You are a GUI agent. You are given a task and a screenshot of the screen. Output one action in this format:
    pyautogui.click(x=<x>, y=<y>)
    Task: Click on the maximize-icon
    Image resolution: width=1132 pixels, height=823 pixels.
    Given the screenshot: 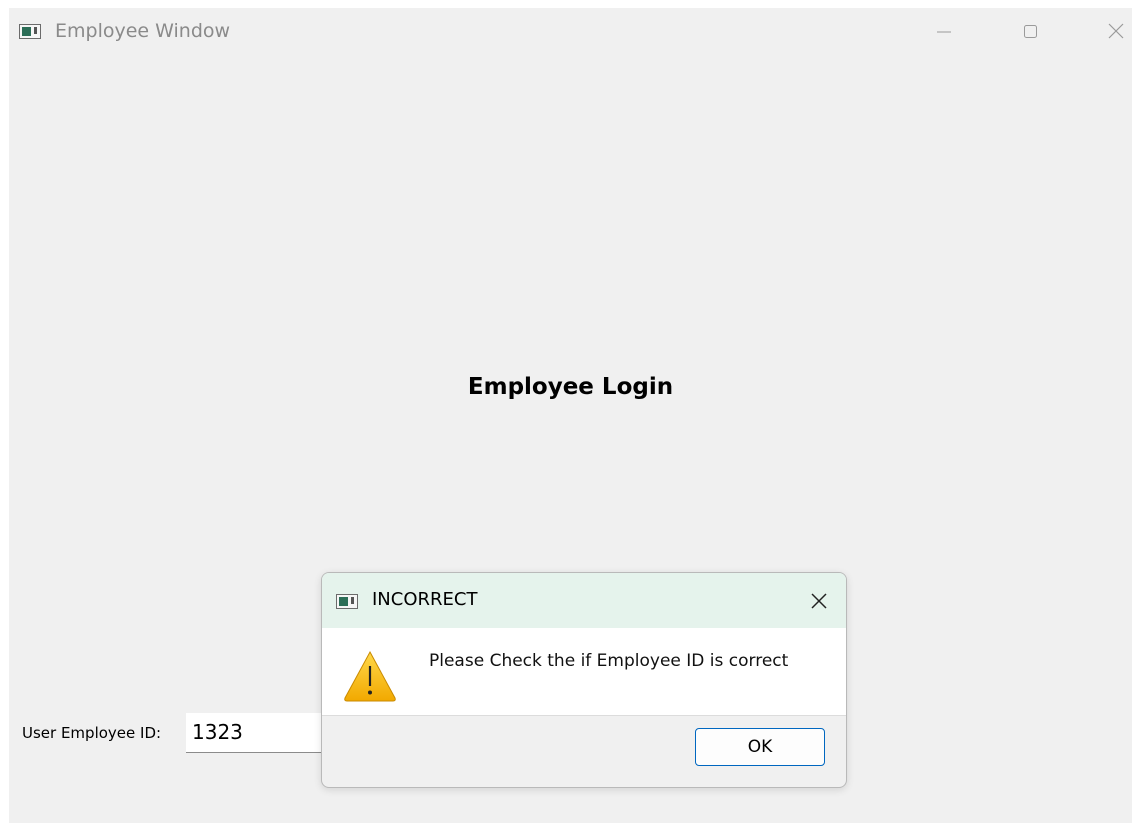 What is the action you would take?
    pyautogui.click(x=1030, y=31)
    